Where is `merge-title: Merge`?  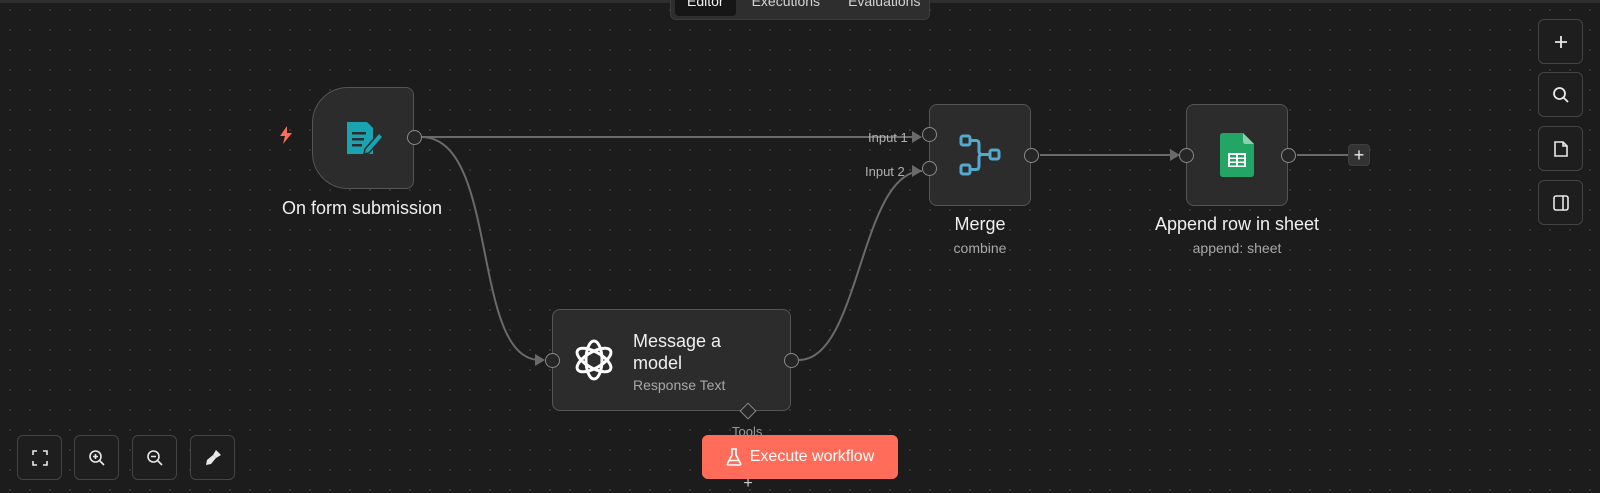 merge-title: Merge is located at coordinates (980, 224).